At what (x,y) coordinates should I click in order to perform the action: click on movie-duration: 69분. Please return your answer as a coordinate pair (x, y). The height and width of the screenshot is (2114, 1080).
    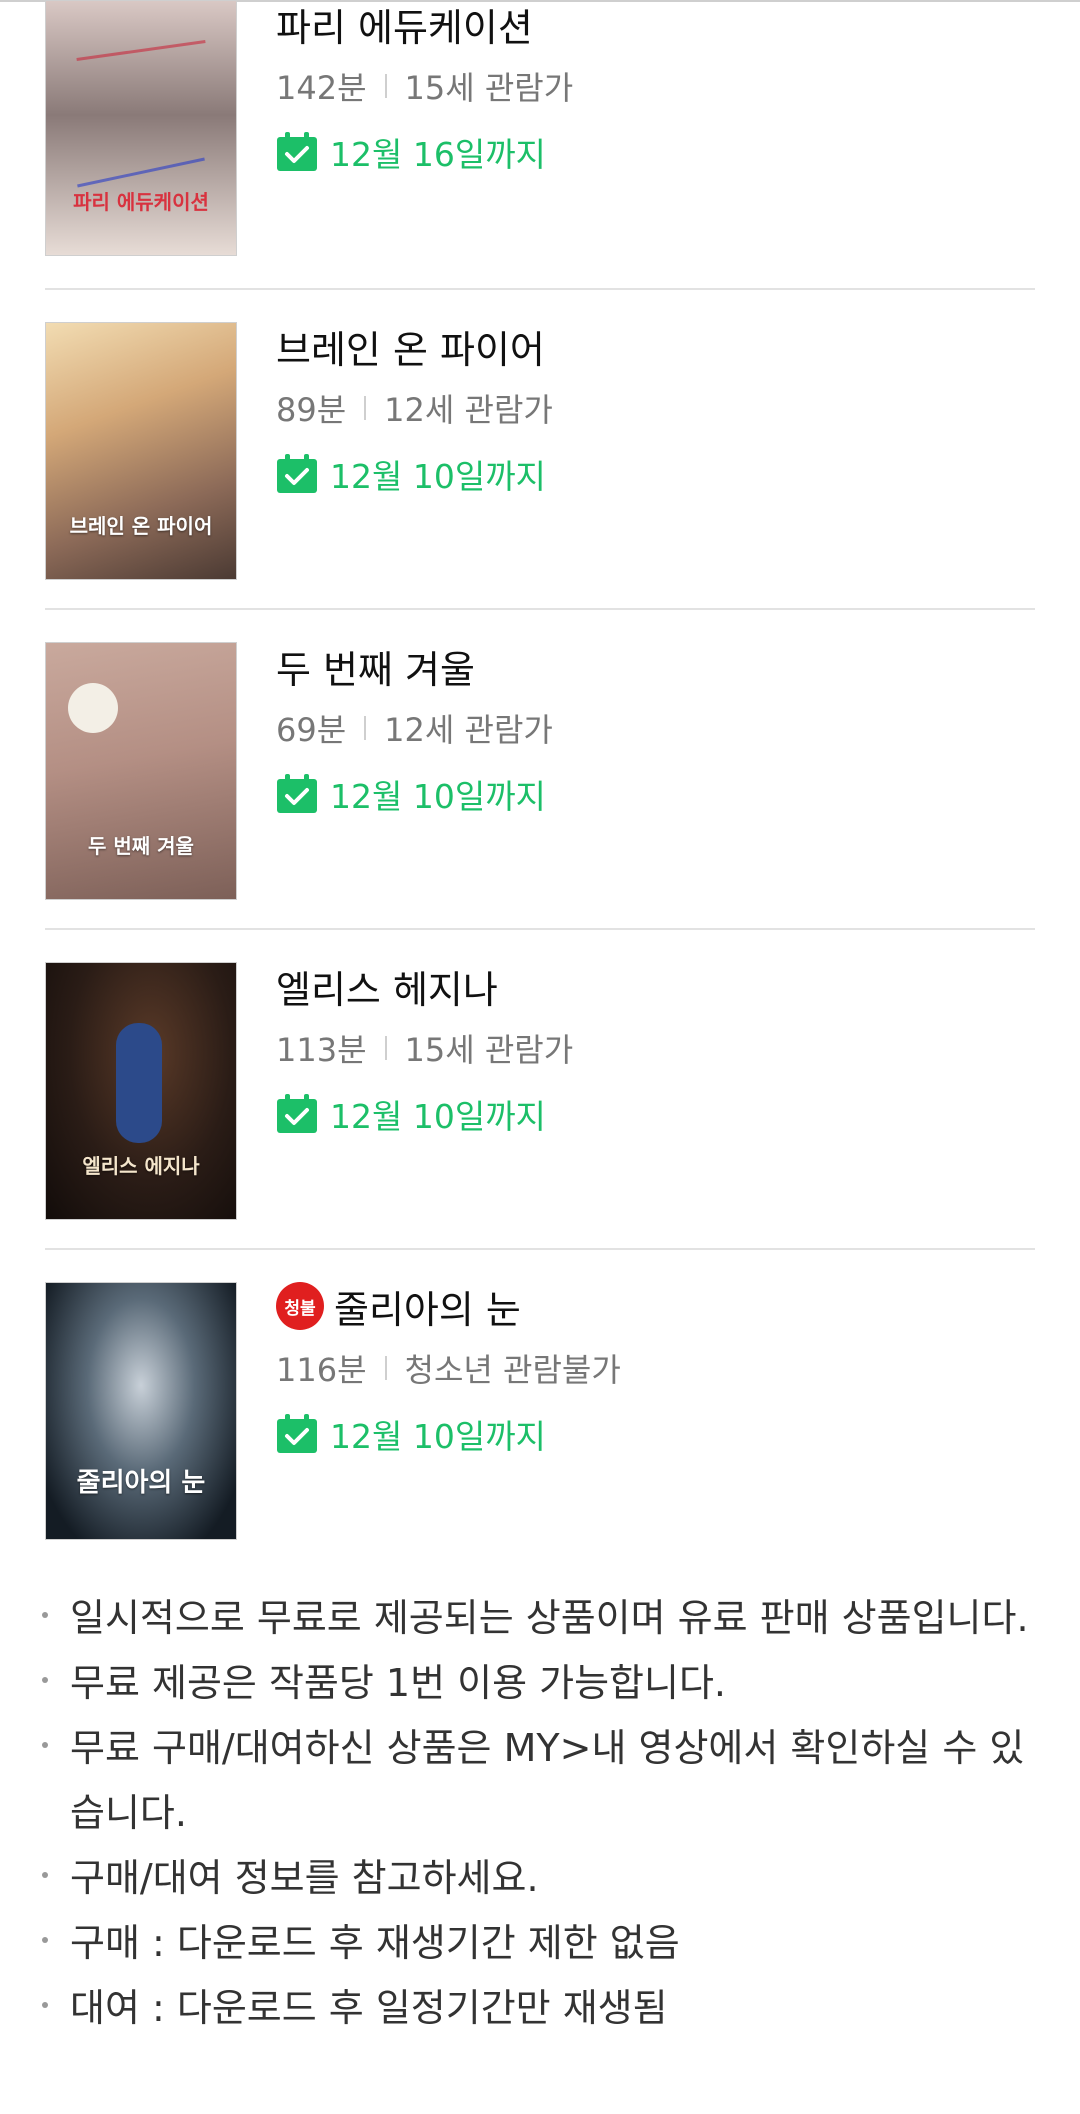
    Looking at the image, I should click on (311, 730).